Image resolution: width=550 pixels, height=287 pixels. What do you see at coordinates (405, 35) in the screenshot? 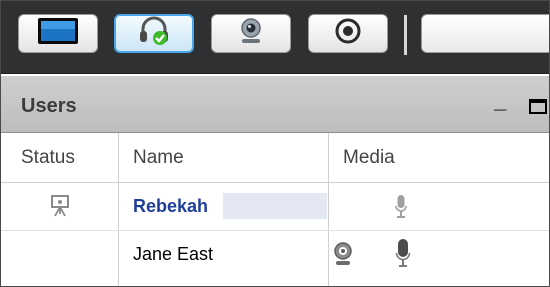
I see `toolbar-separator` at bounding box center [405, 35].